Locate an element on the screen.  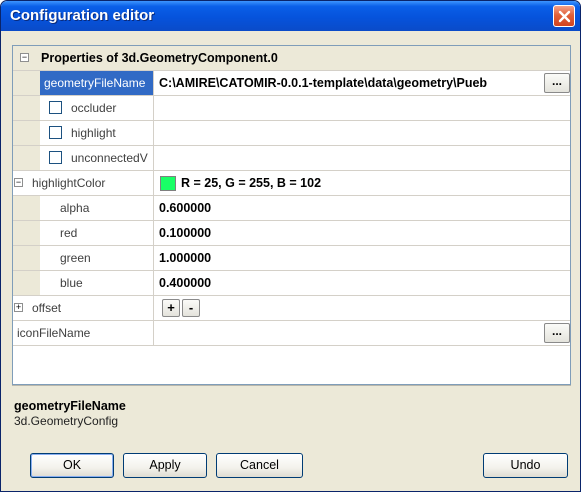
property-row-offset: + offset + - is located at coordinates (291, 308).